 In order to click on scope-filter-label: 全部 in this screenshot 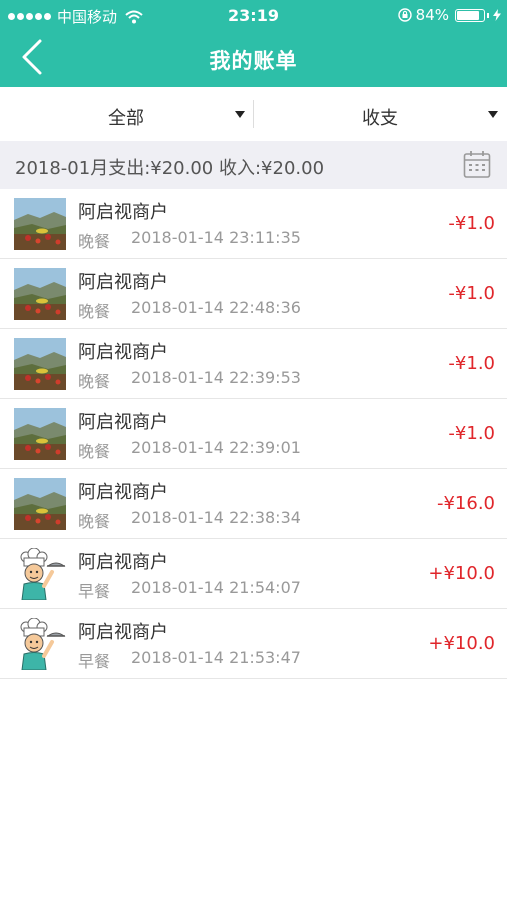, I will do `click(126, 118)`.